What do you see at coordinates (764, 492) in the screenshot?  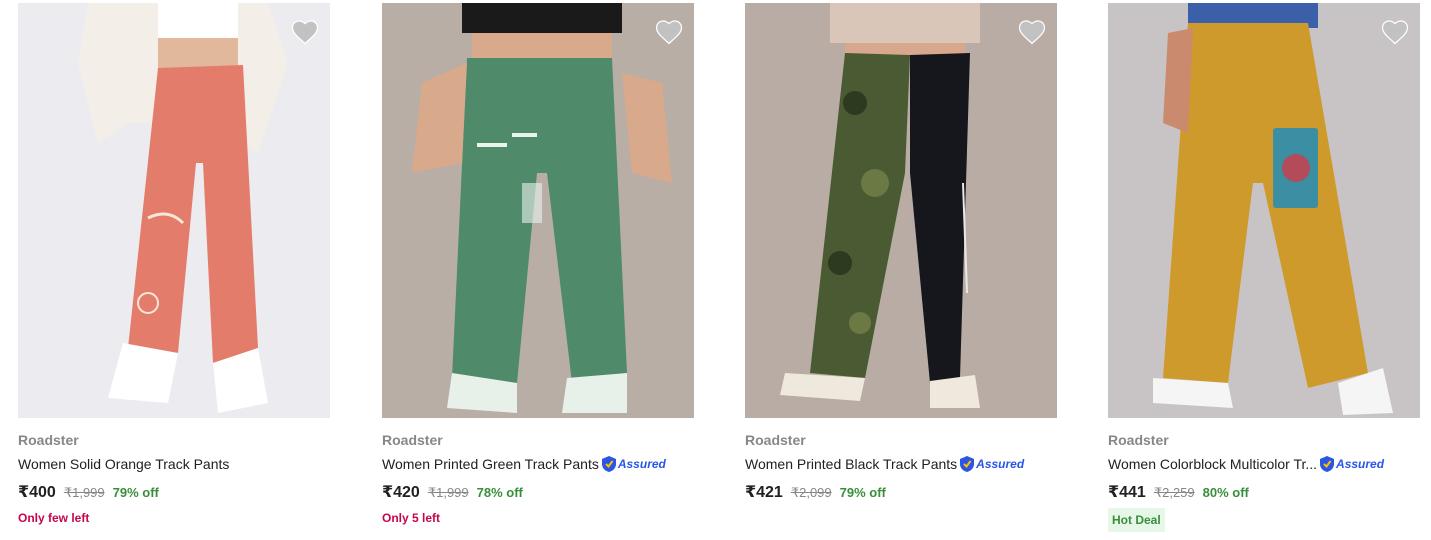 I see `selling-price: ₹421` at bounding box center [764, 492].